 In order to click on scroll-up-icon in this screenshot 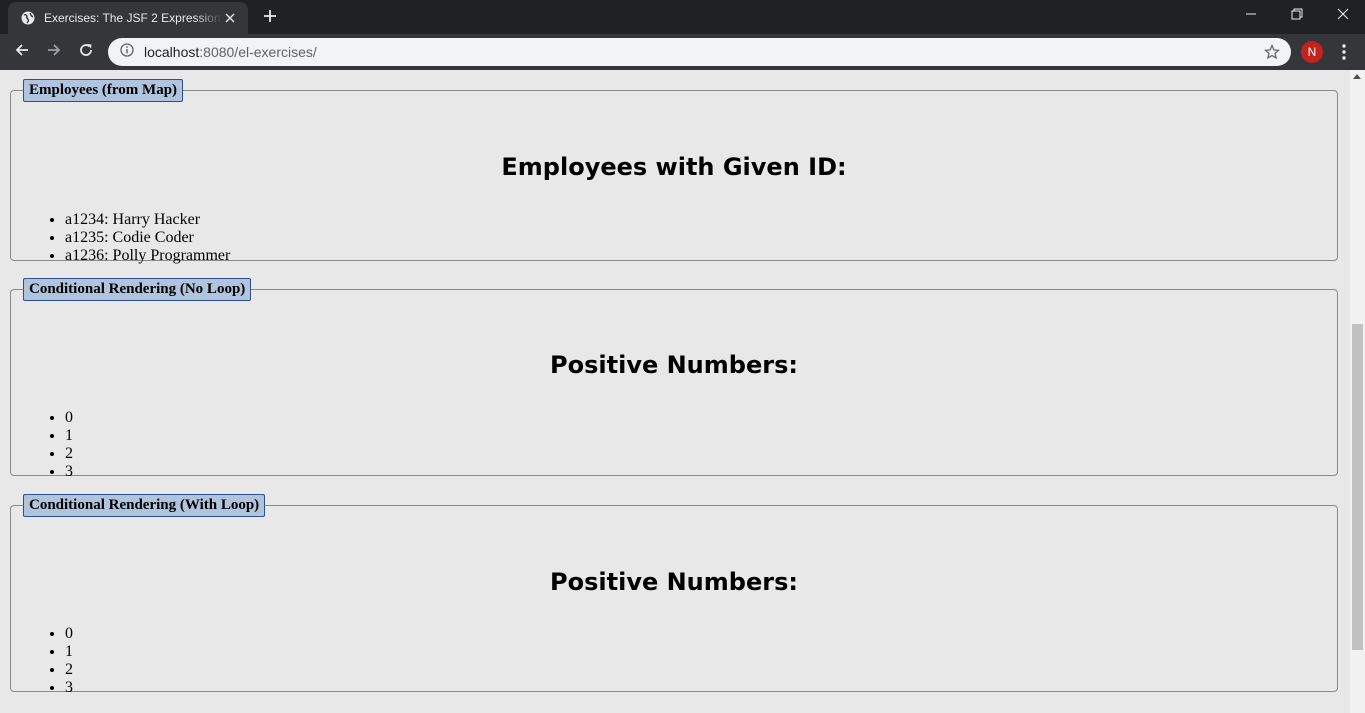, I will do `click(1357, 76)`.